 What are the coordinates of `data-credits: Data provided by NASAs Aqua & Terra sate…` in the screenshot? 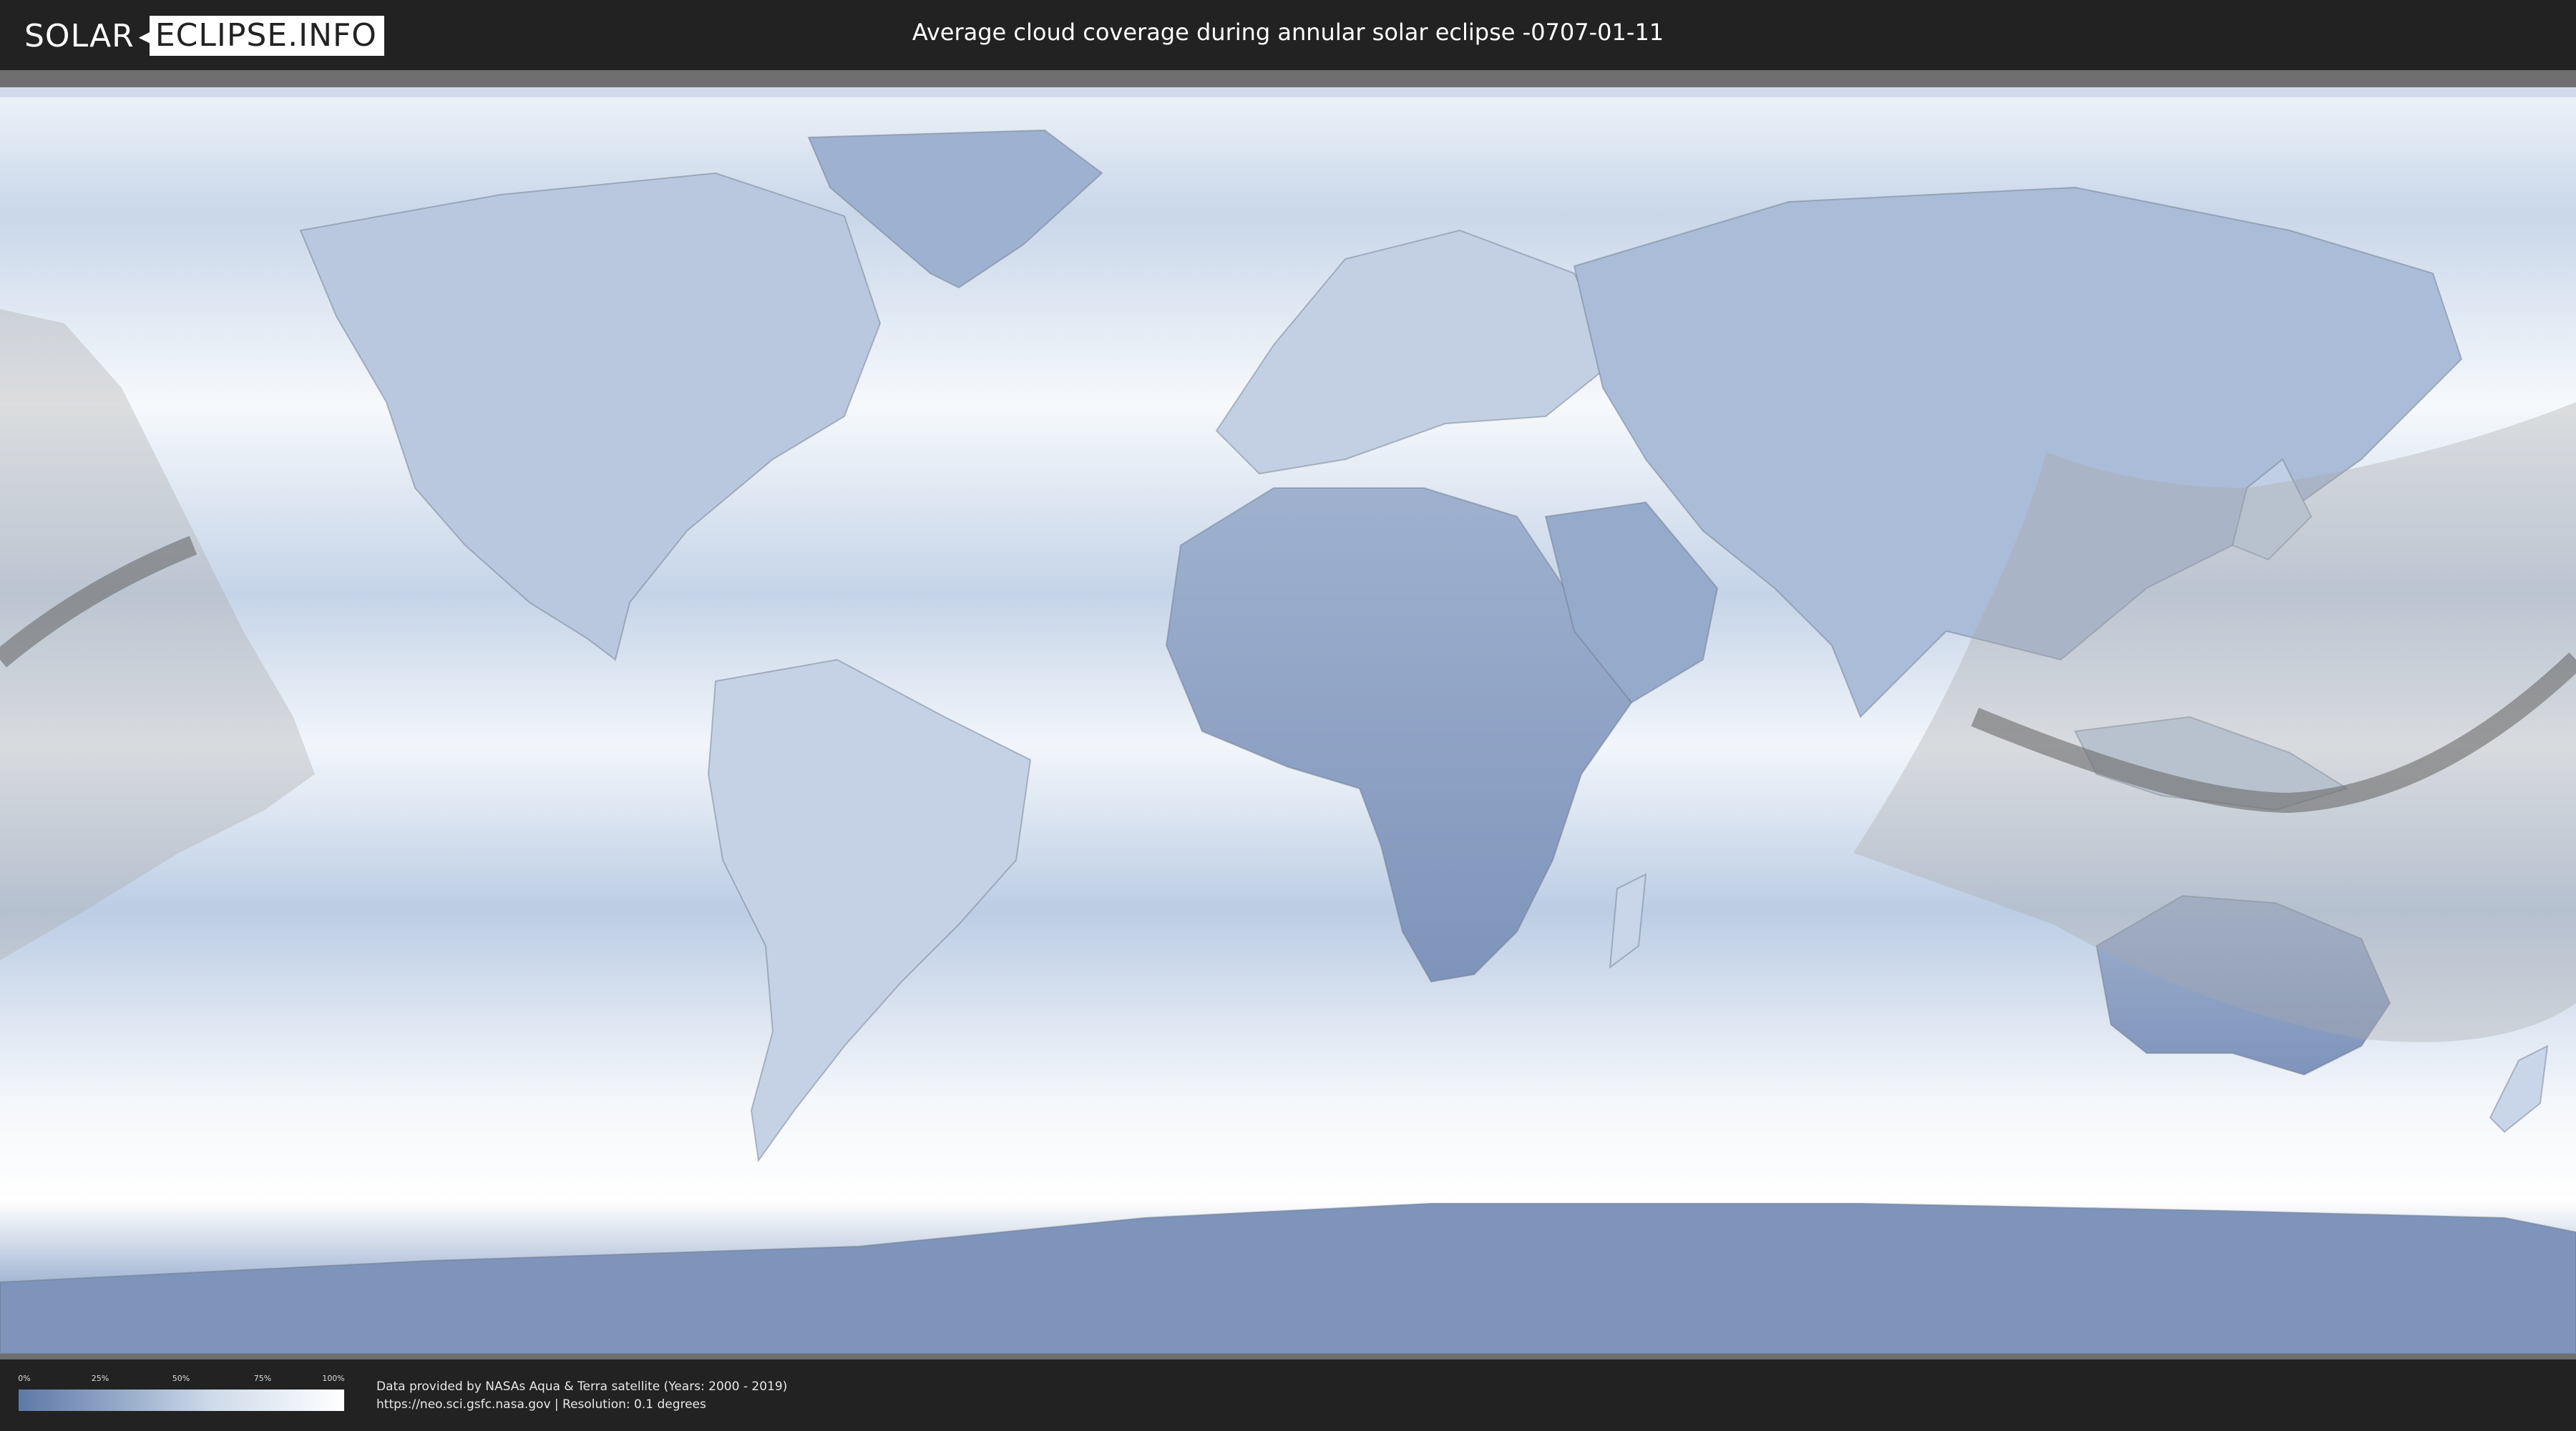 It's located at (581, 1396).